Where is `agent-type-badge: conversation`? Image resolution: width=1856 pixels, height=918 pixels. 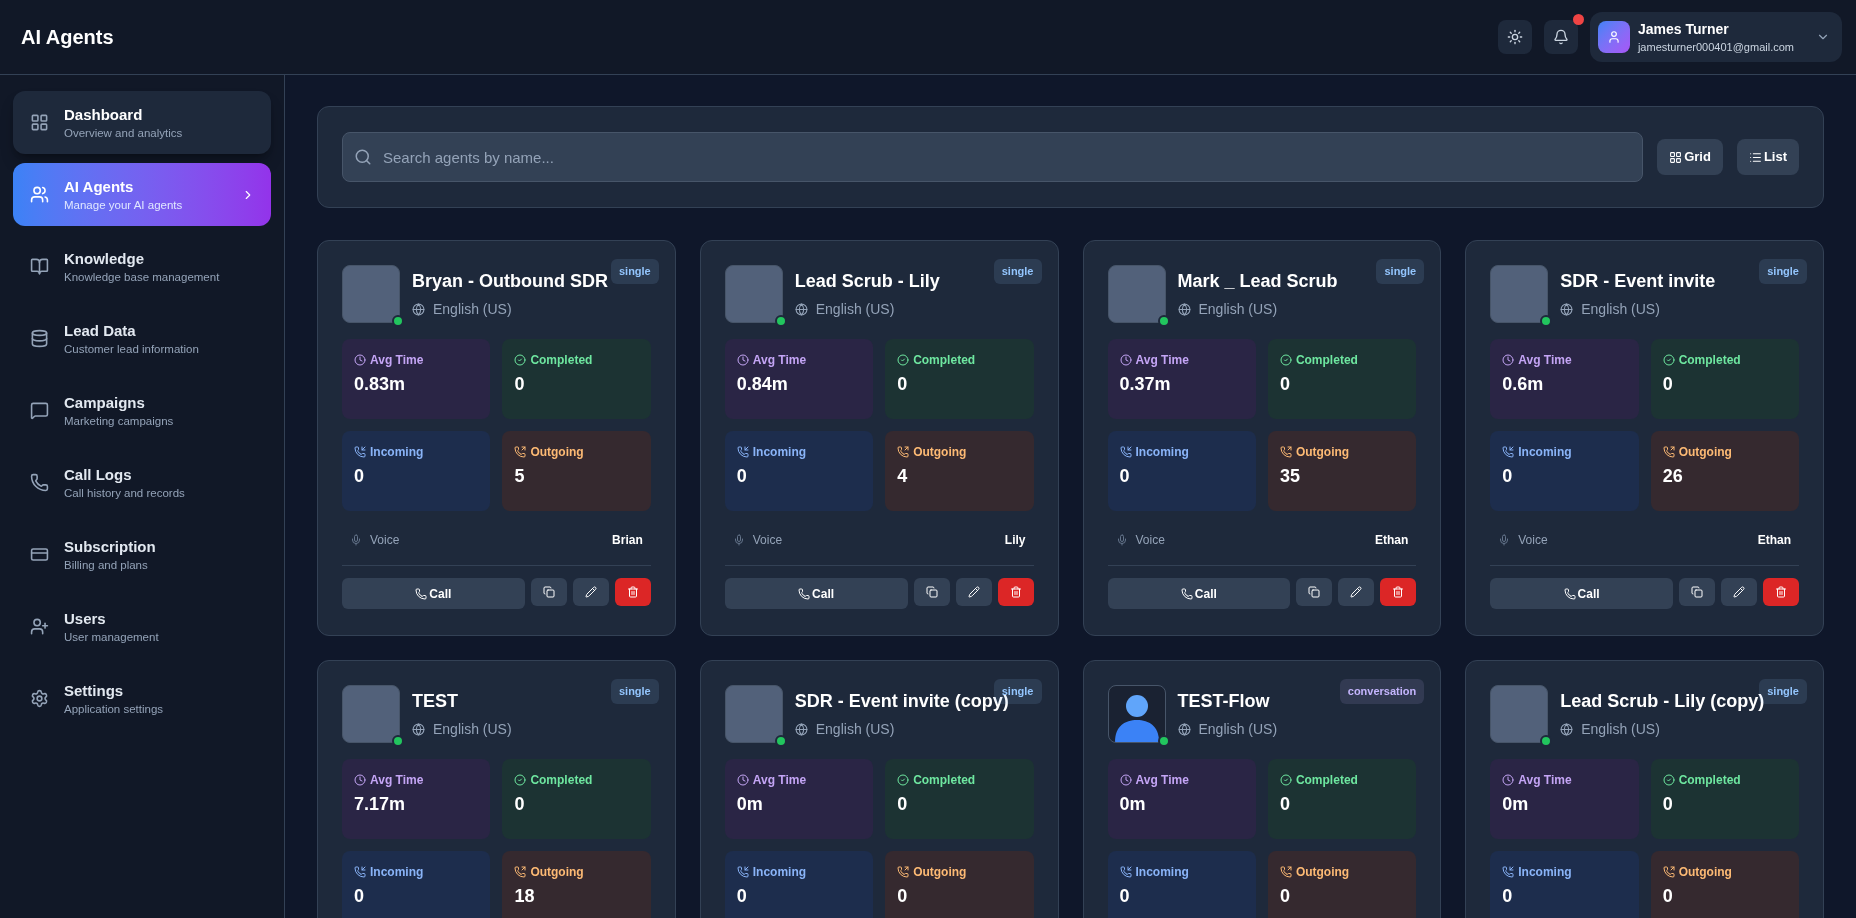 agent-type-badge: conversation is located at coordinates (1382, 691).